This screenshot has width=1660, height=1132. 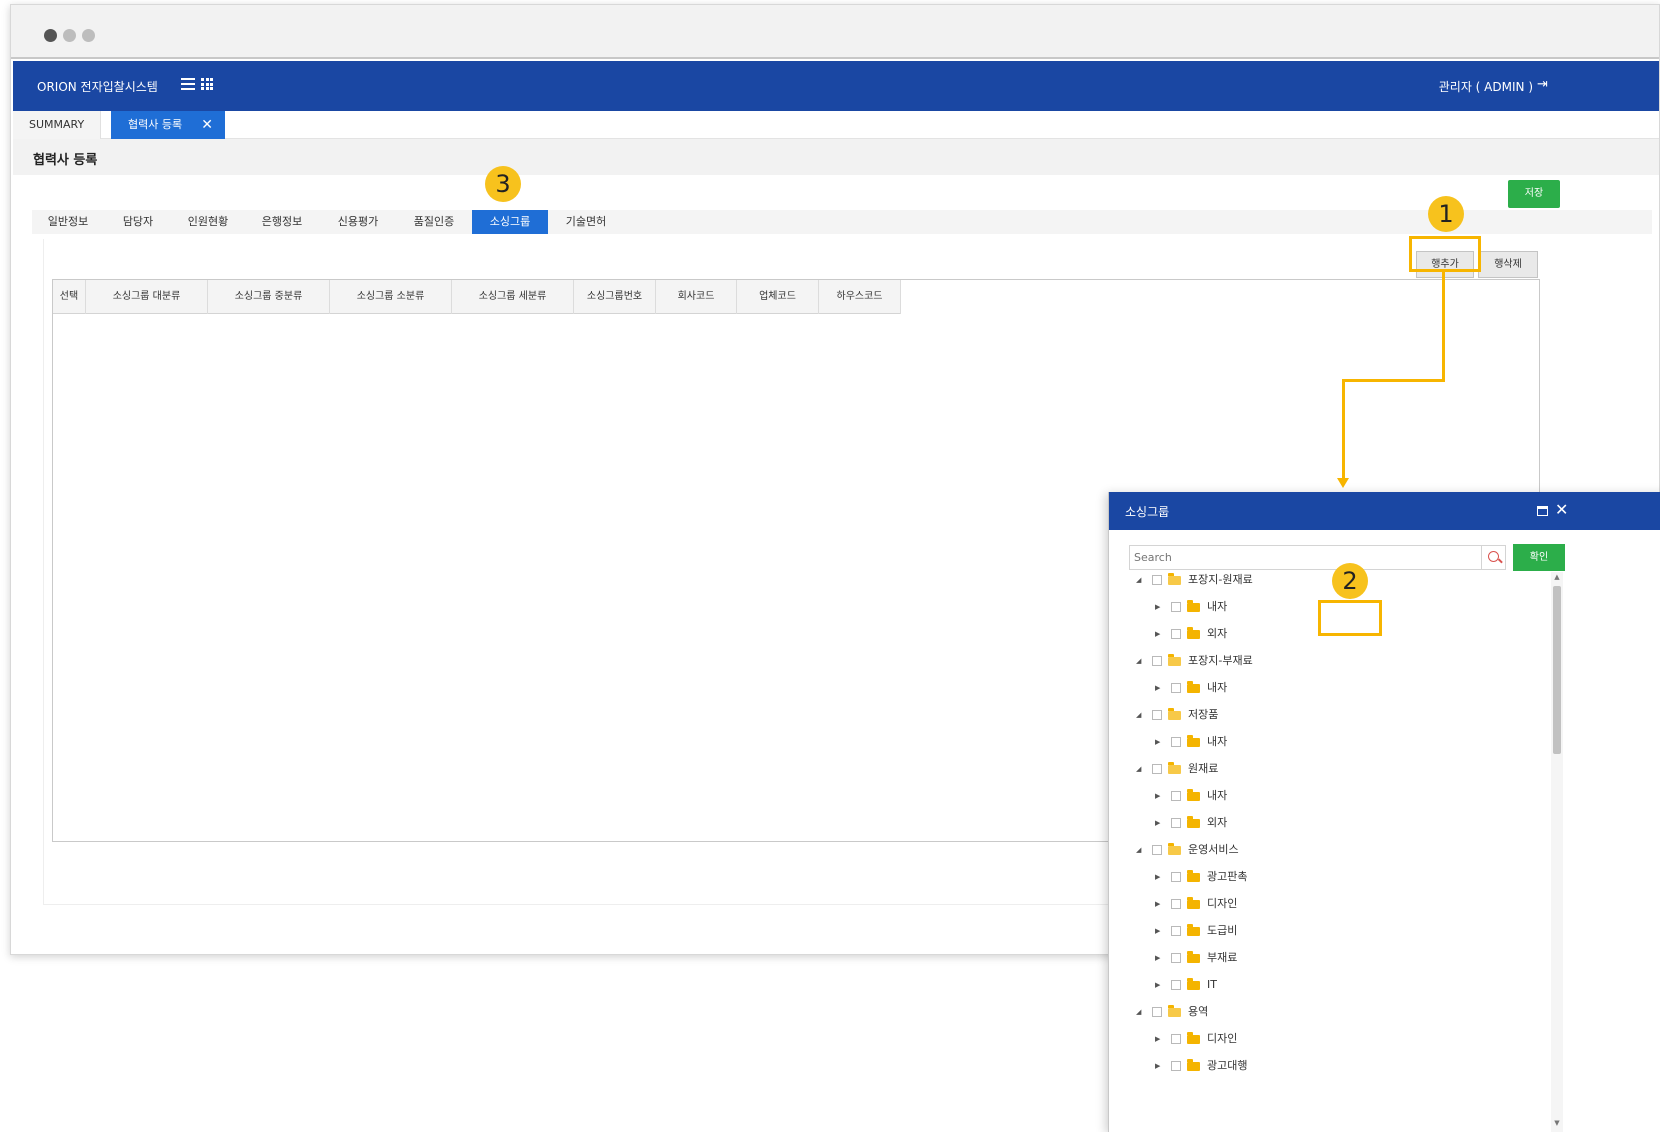 What do you see at coordinates (1343, 483) in the screenshot?
I see `annotation-arrow` at bounding box center [1343, 483].